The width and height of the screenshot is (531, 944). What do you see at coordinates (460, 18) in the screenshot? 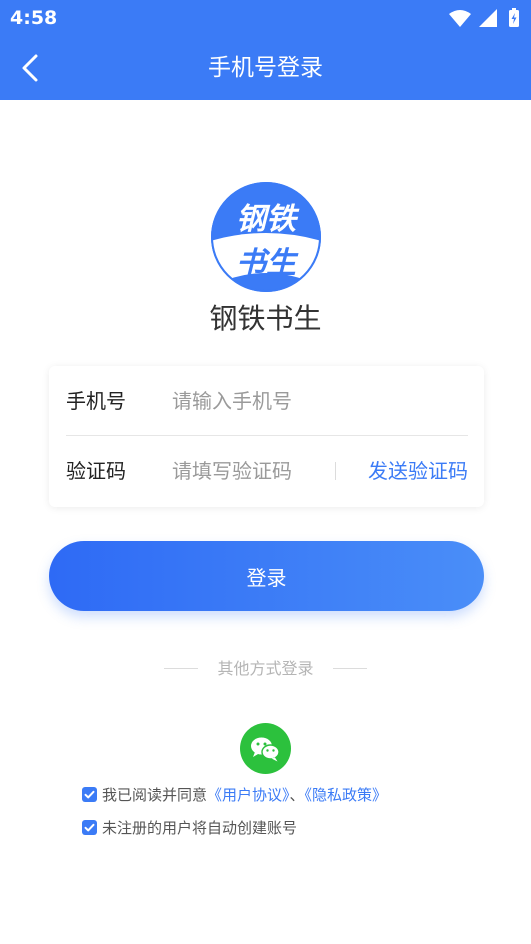
I see `wifi-icon` at bounding box center [460, 18].